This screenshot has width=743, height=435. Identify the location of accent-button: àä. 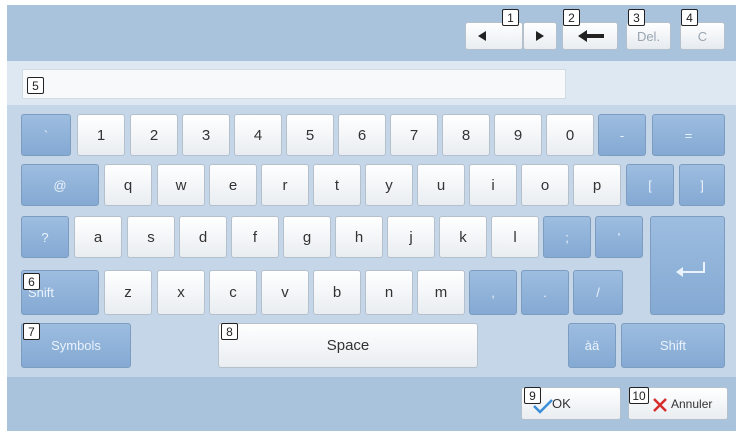
(592, 345).